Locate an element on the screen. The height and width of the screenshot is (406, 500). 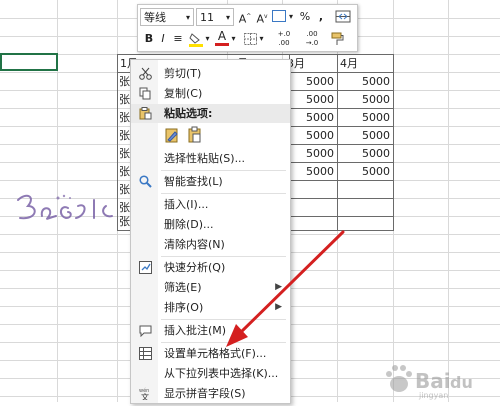
baidu-jingyan-logo: Bai du jingyan is located at coordinates (429, 382).